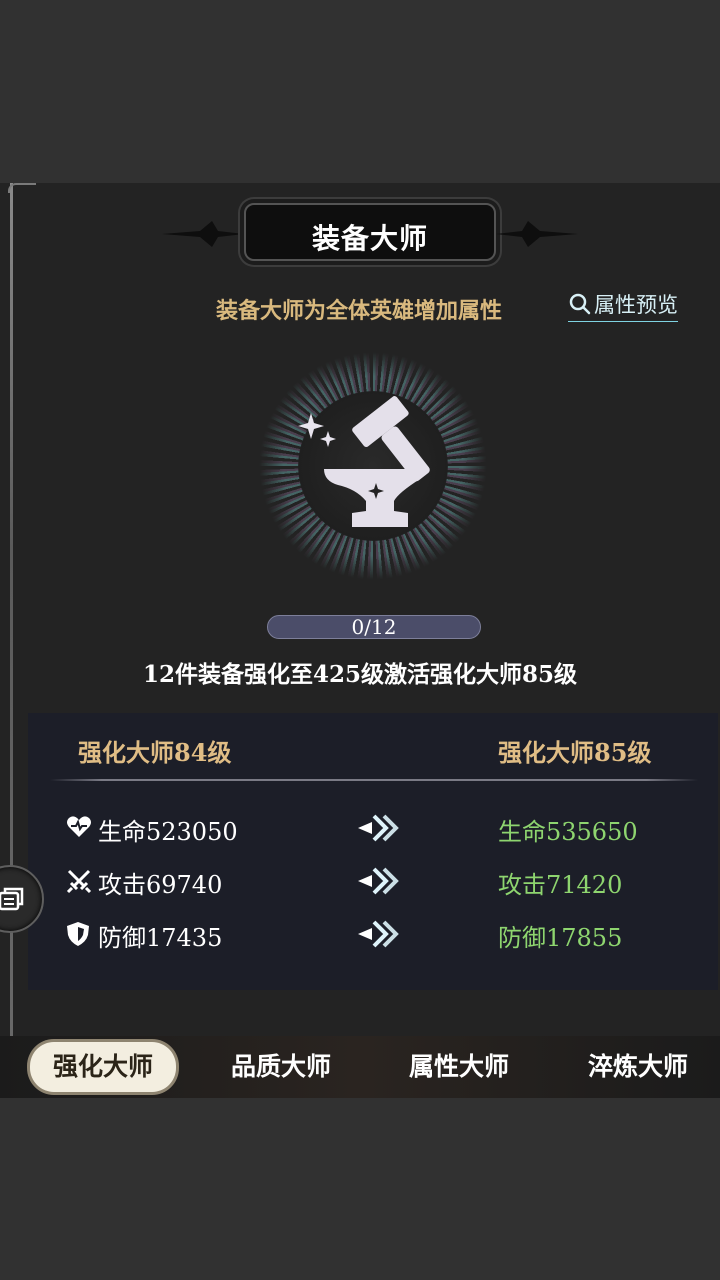 The height and width of the screenshot is (1280, 720). I want to click on attribute-preview-label: 属性预览, so click(636, 305).